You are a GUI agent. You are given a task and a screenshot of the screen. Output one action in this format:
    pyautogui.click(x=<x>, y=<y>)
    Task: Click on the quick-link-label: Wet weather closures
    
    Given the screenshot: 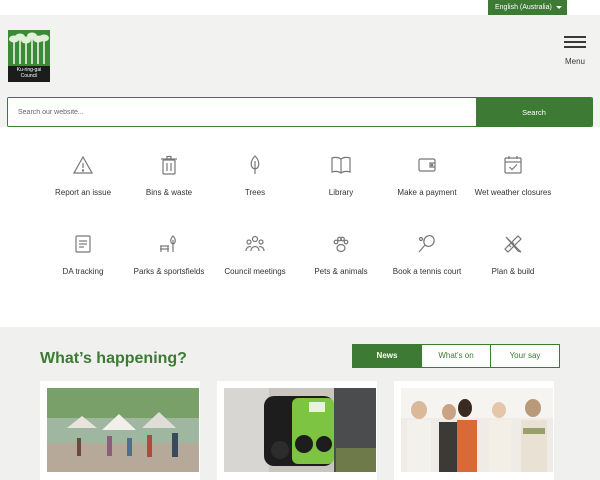 What is the action you would take?
    pyautogui.click(x=513, y=192)
    